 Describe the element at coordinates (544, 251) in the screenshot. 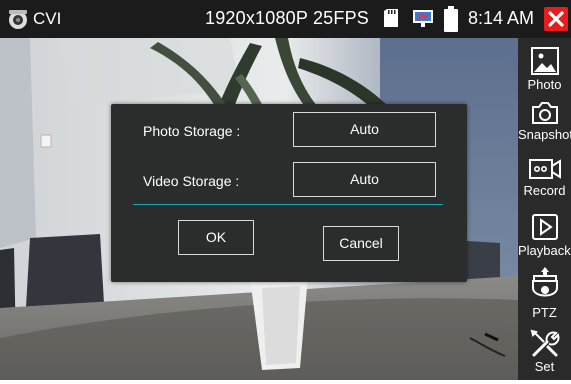

I see `sidebar-item-label: Playback` at that location.